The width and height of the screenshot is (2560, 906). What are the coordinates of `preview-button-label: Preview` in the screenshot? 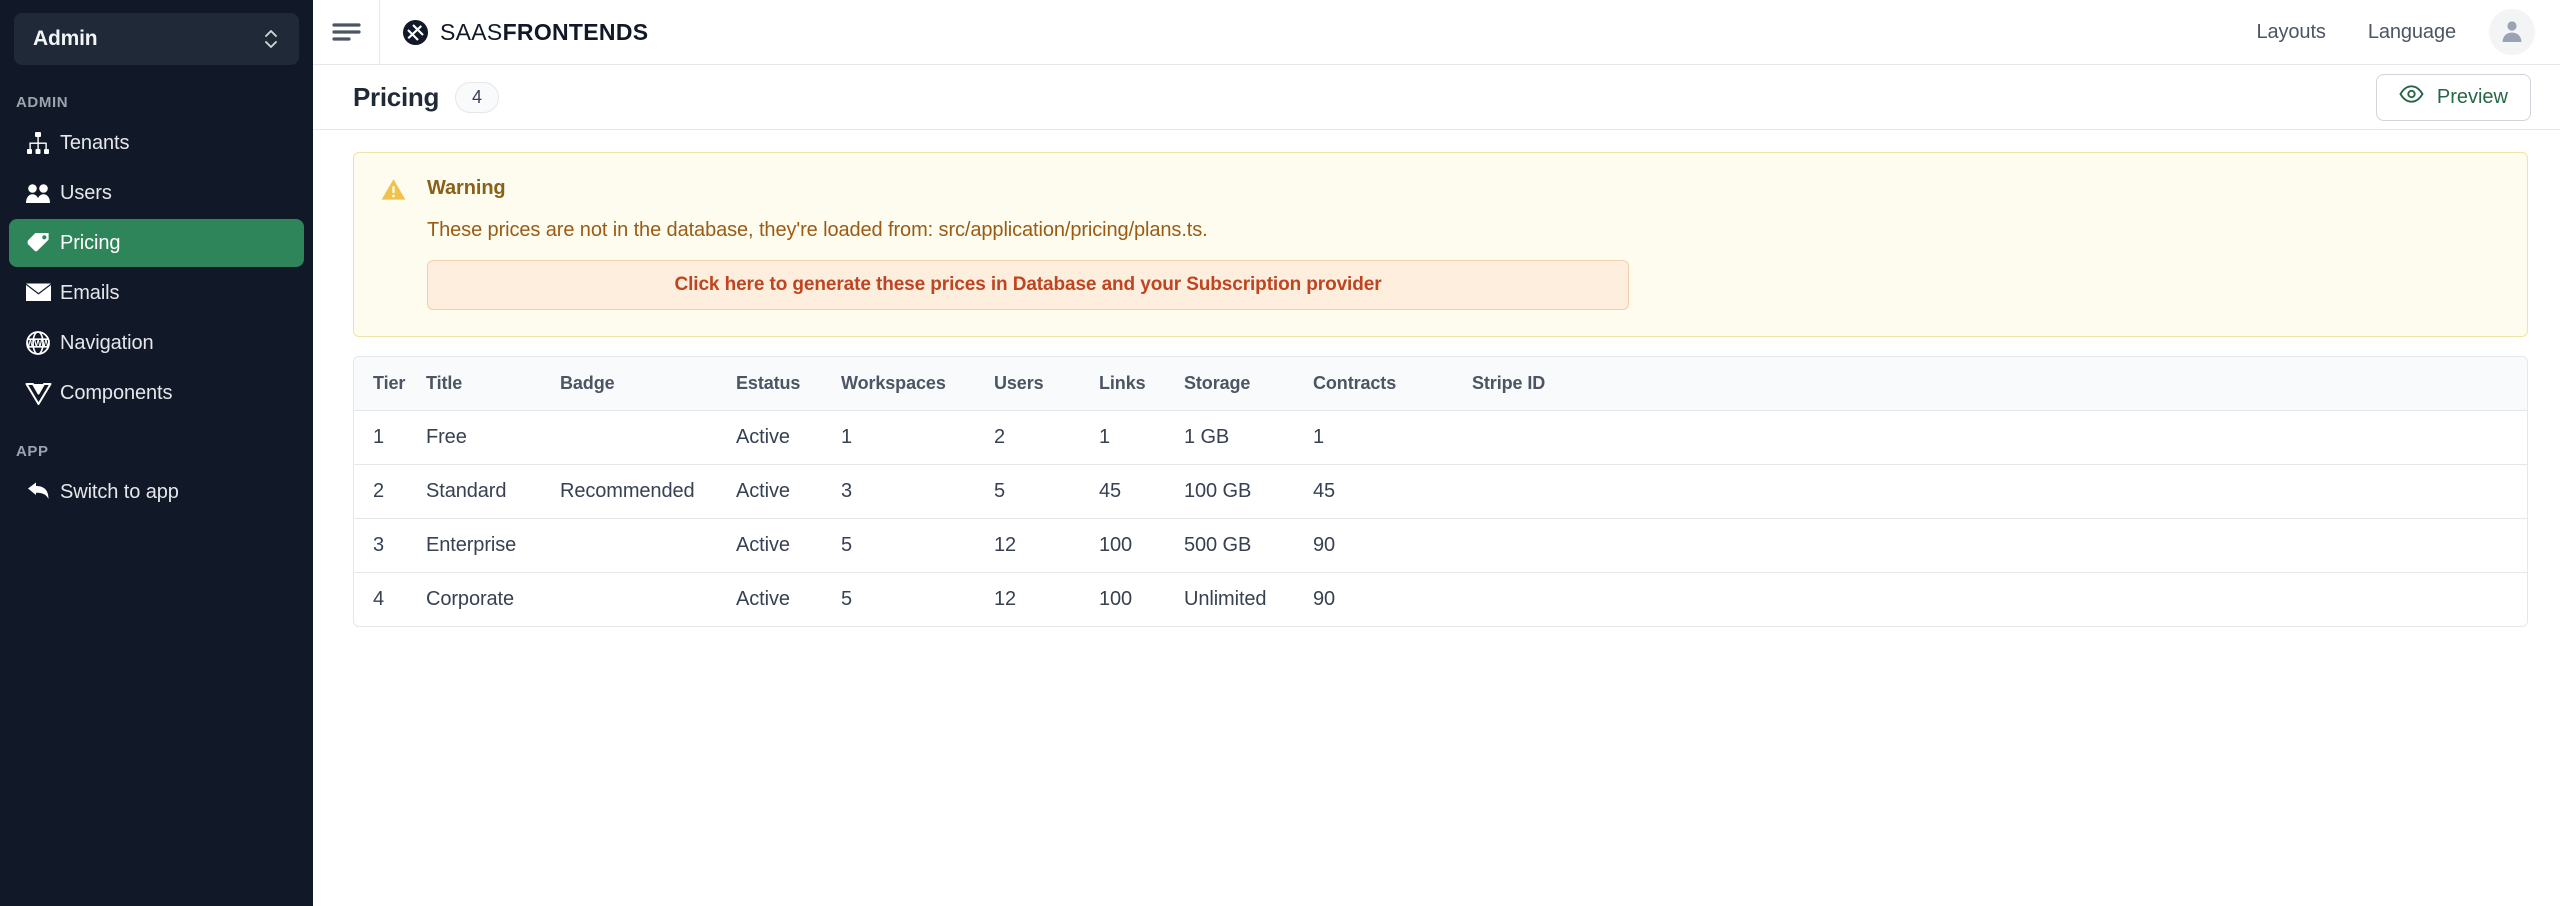 It's located at (2472, 96).